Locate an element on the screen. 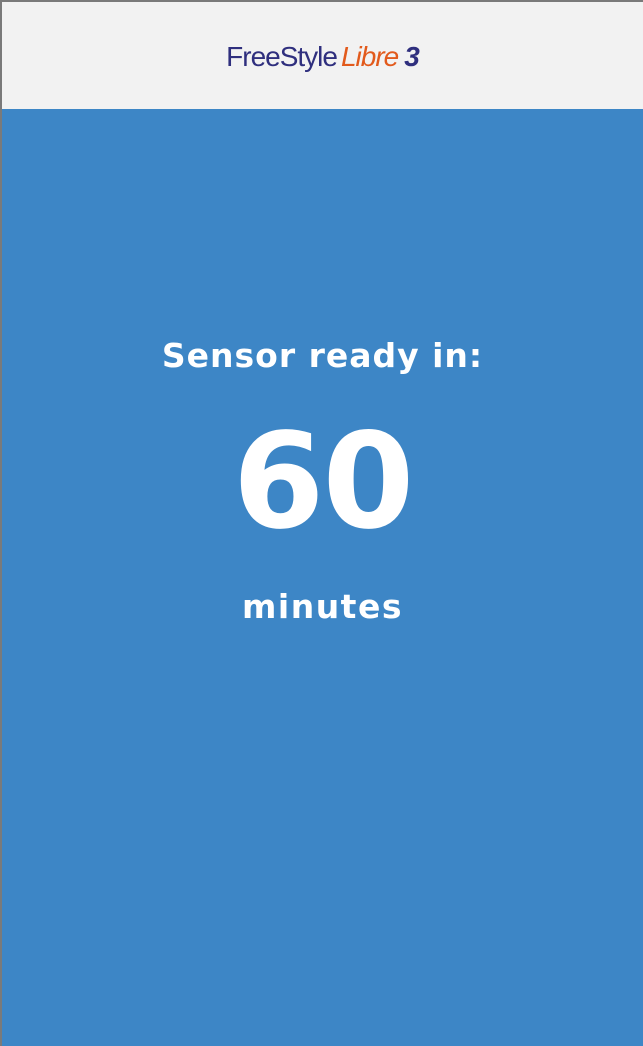 This screenshot has width=643, height=1046. countdown-value: 60 is located at coordinates (323, 482).